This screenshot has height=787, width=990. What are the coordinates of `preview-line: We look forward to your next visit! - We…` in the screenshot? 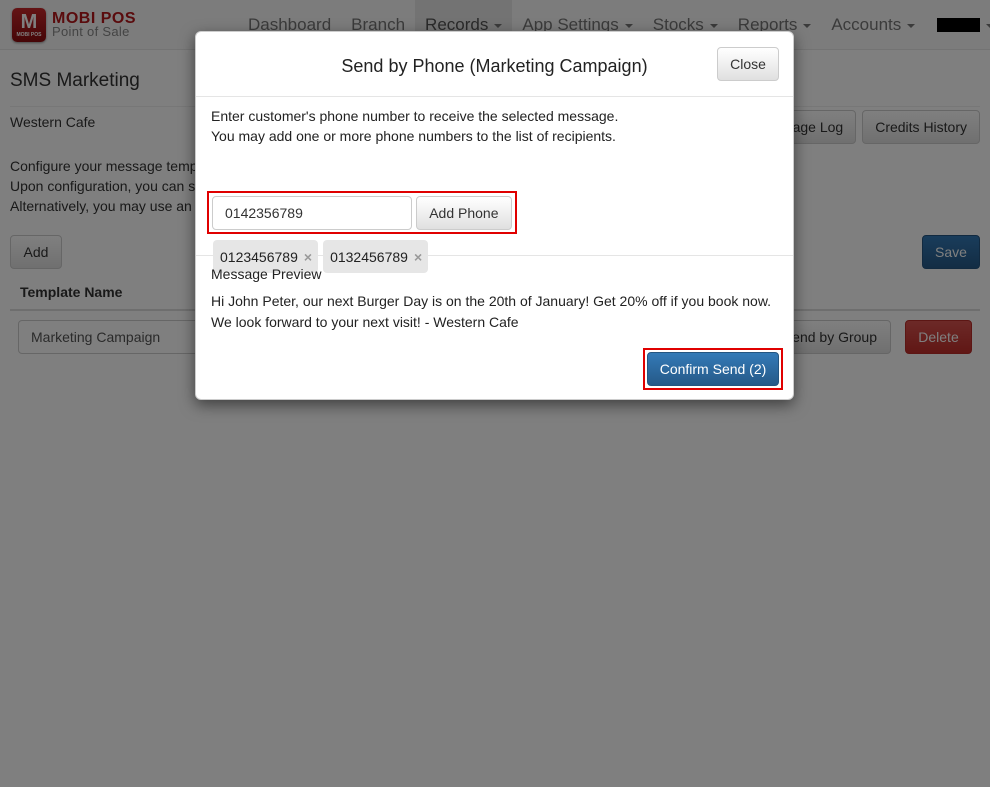 It's located at (365, 322).